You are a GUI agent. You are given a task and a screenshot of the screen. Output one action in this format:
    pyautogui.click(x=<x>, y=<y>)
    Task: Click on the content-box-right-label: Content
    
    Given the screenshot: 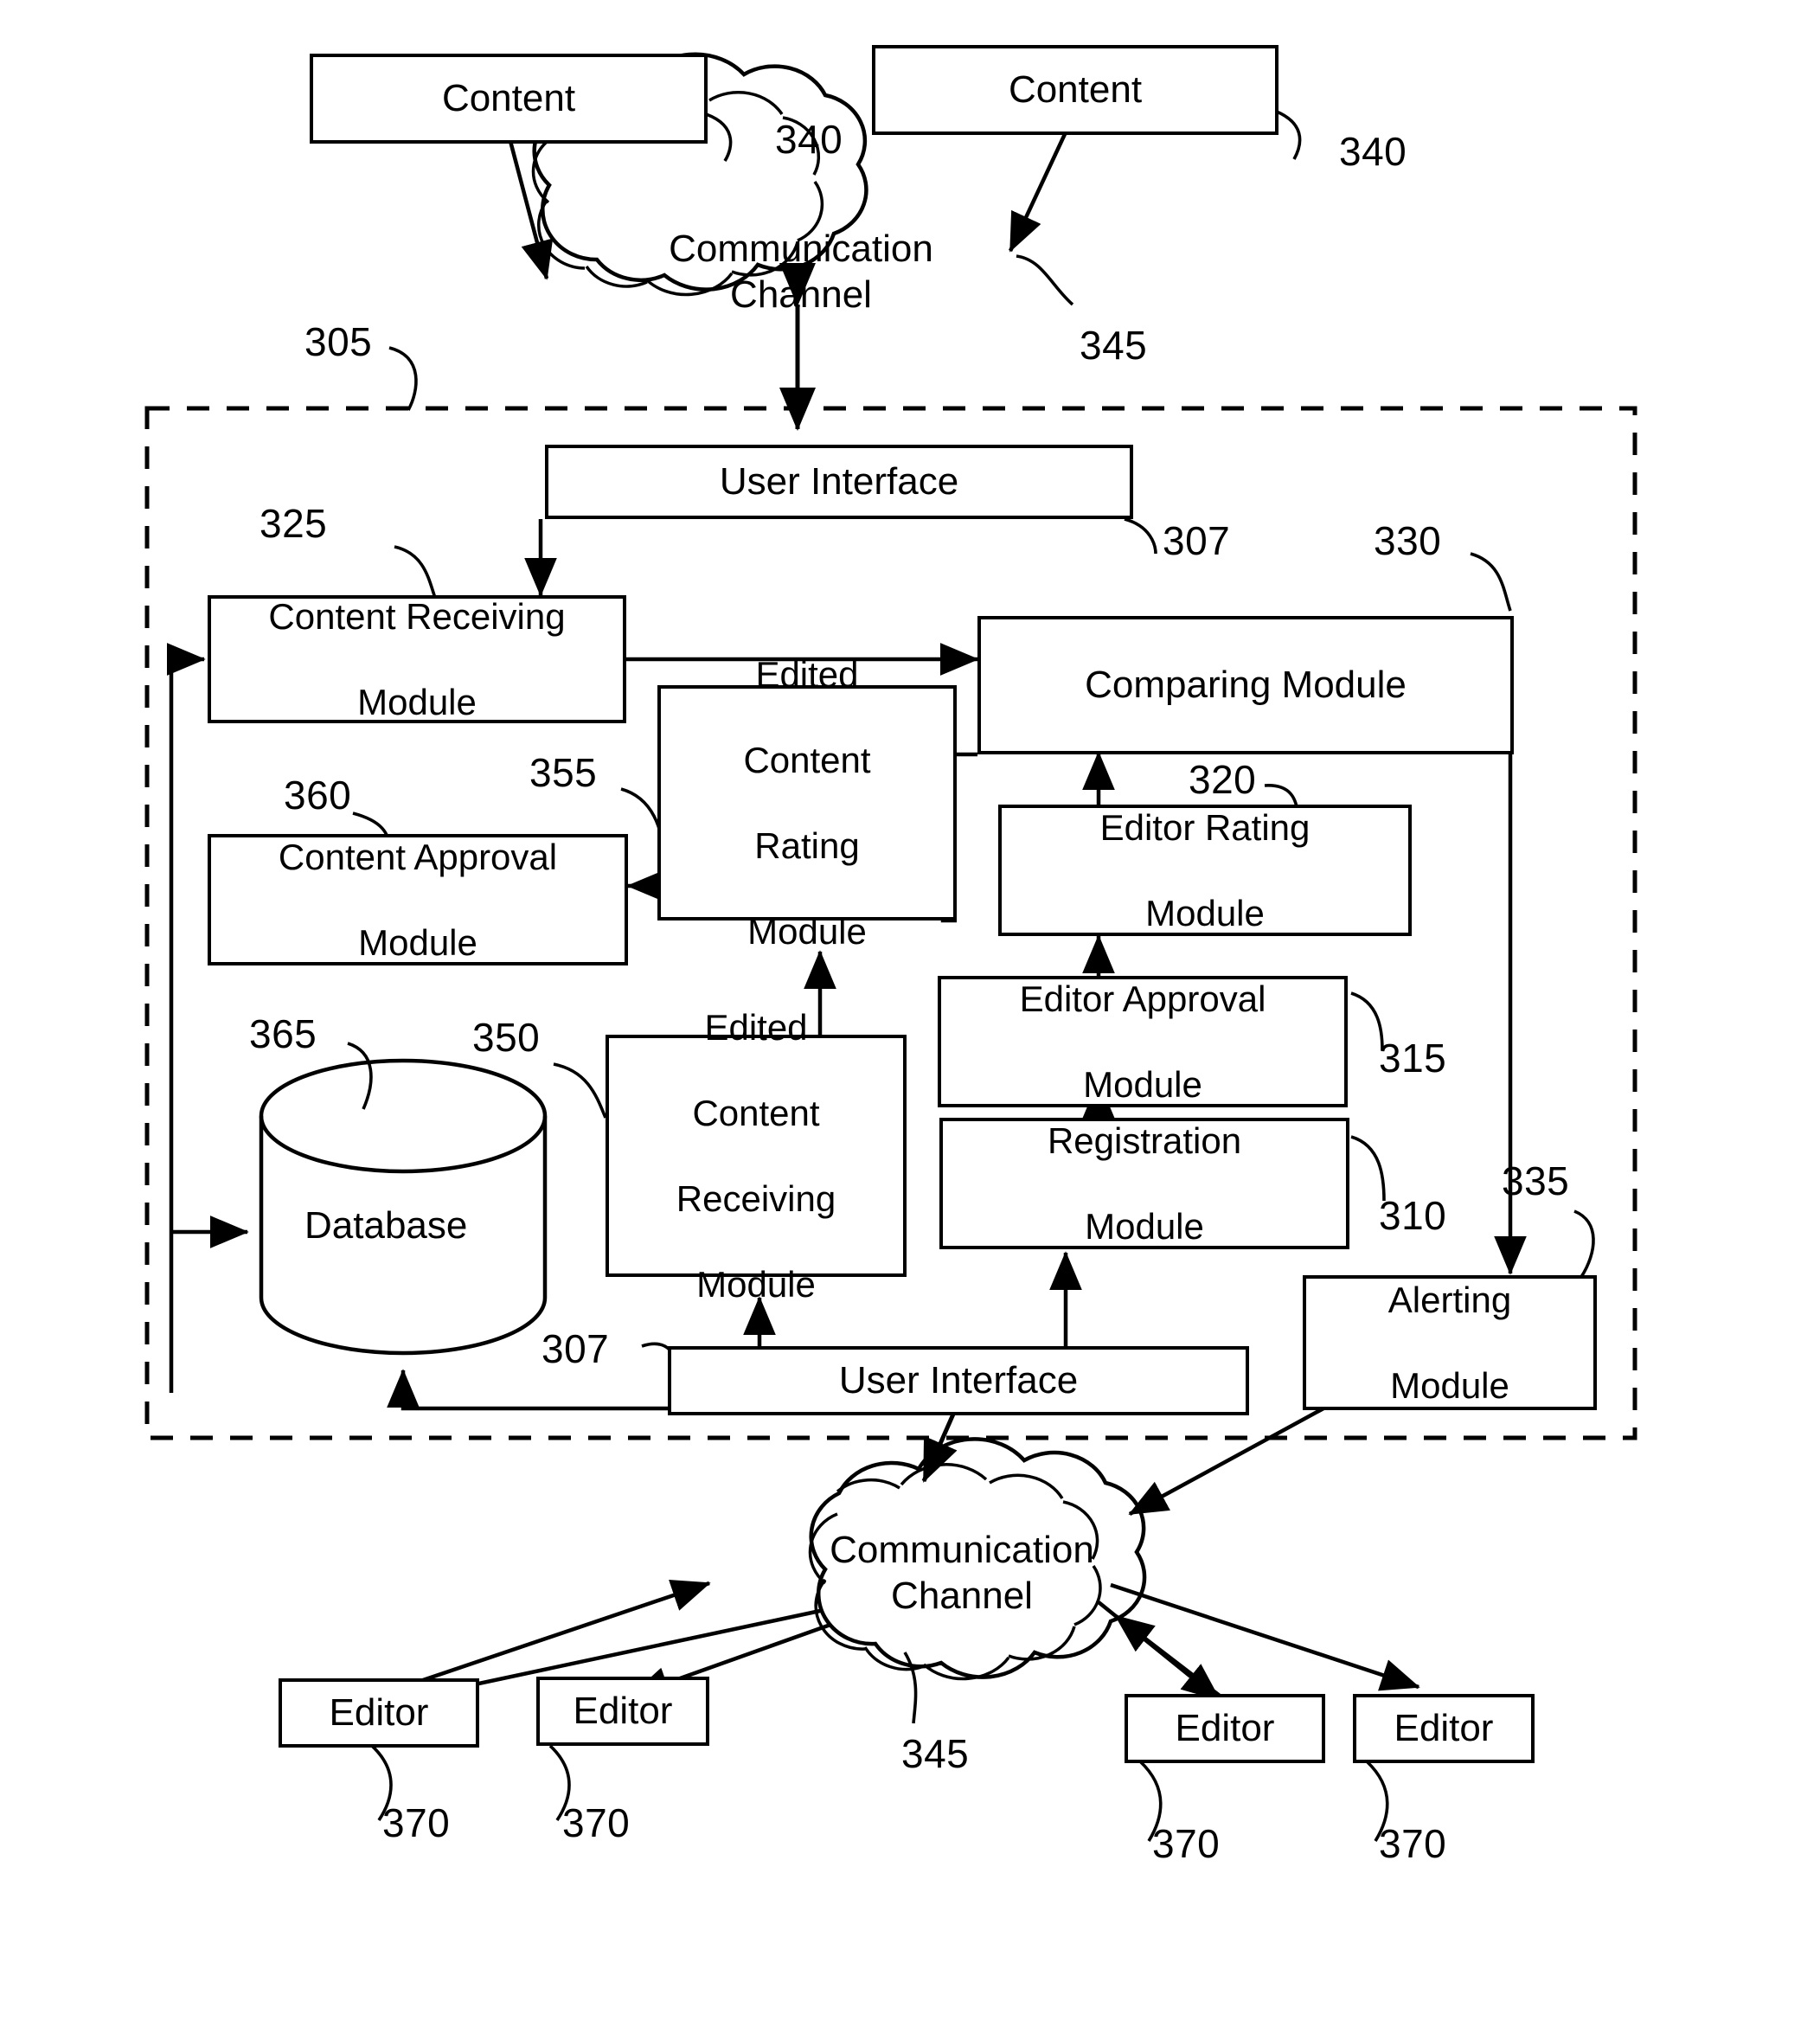 What is the action you would take?
    pyautogui.click(x=1075, y=90)
    